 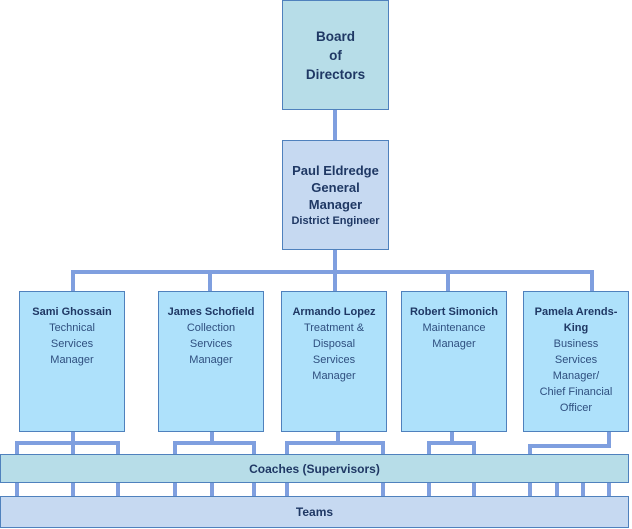 I want to click on manager-name: Sami Ghossain, so click(x=72, y=312).